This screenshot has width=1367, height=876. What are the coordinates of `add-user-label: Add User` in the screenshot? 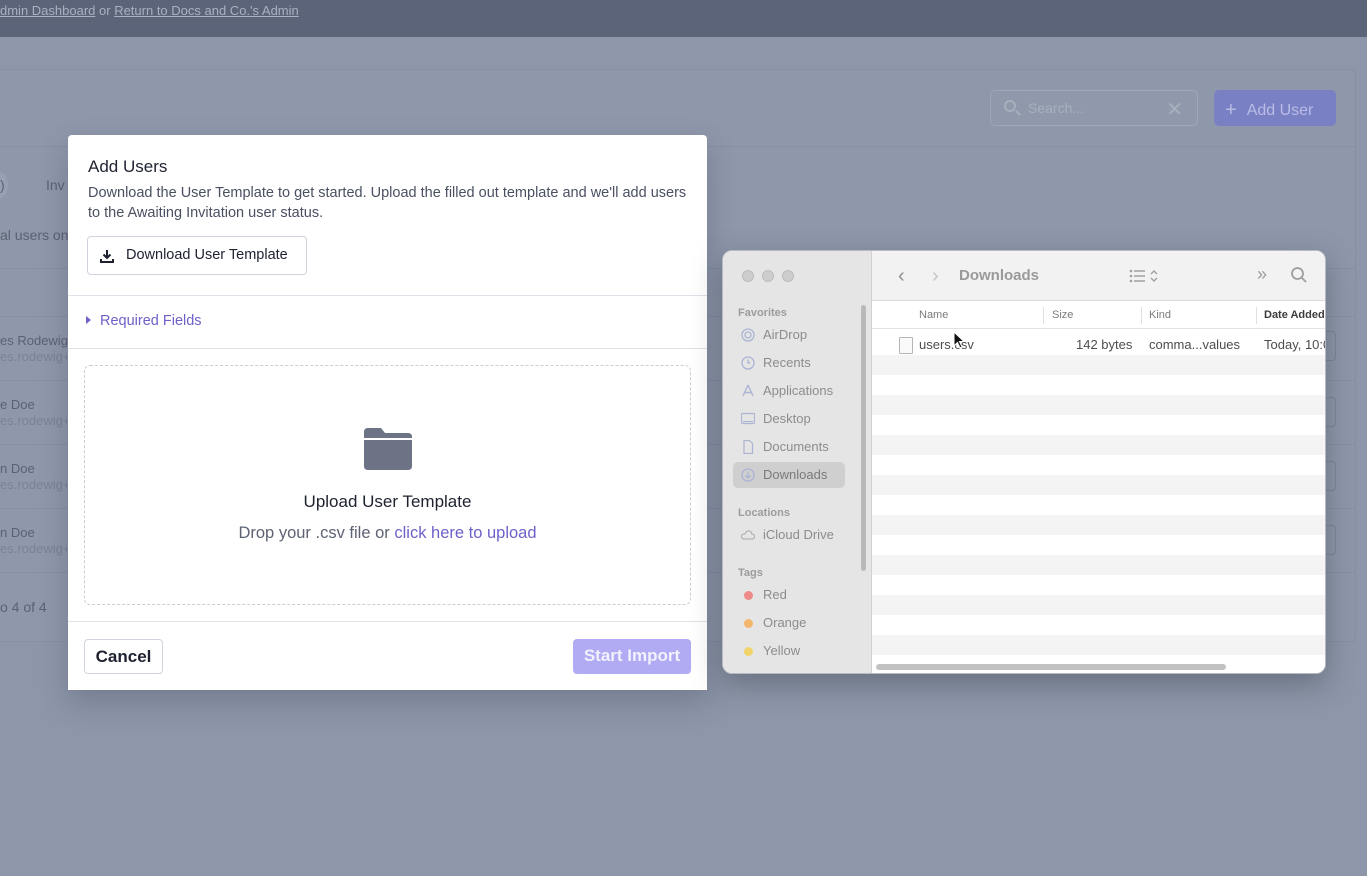 It's located at (1280, 110).